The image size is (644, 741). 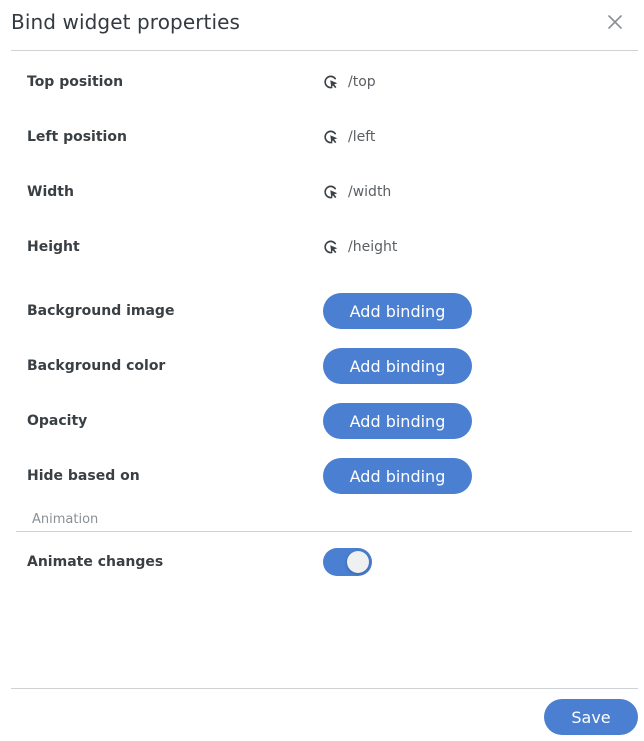 What do you see at coordinates (83, 476) in the screenshot?
I see `property-label: Hide based on` at bounding box center [83, 476].